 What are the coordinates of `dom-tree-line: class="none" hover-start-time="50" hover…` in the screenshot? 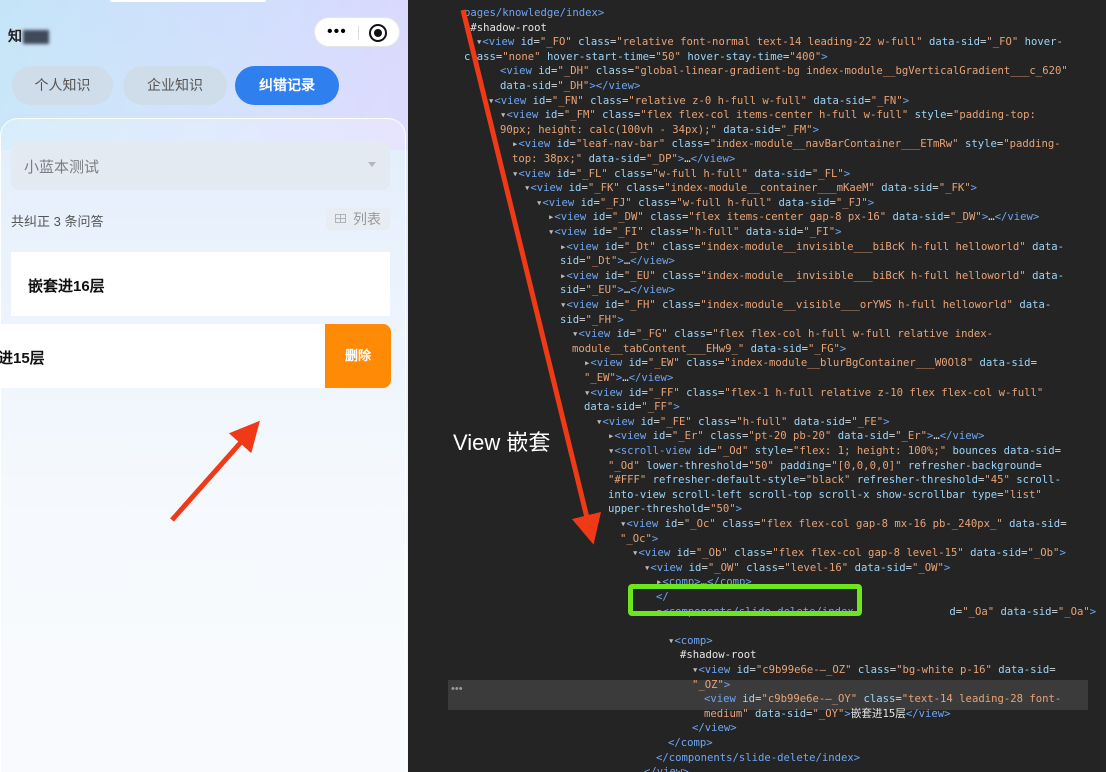 It's located at (646, 57).